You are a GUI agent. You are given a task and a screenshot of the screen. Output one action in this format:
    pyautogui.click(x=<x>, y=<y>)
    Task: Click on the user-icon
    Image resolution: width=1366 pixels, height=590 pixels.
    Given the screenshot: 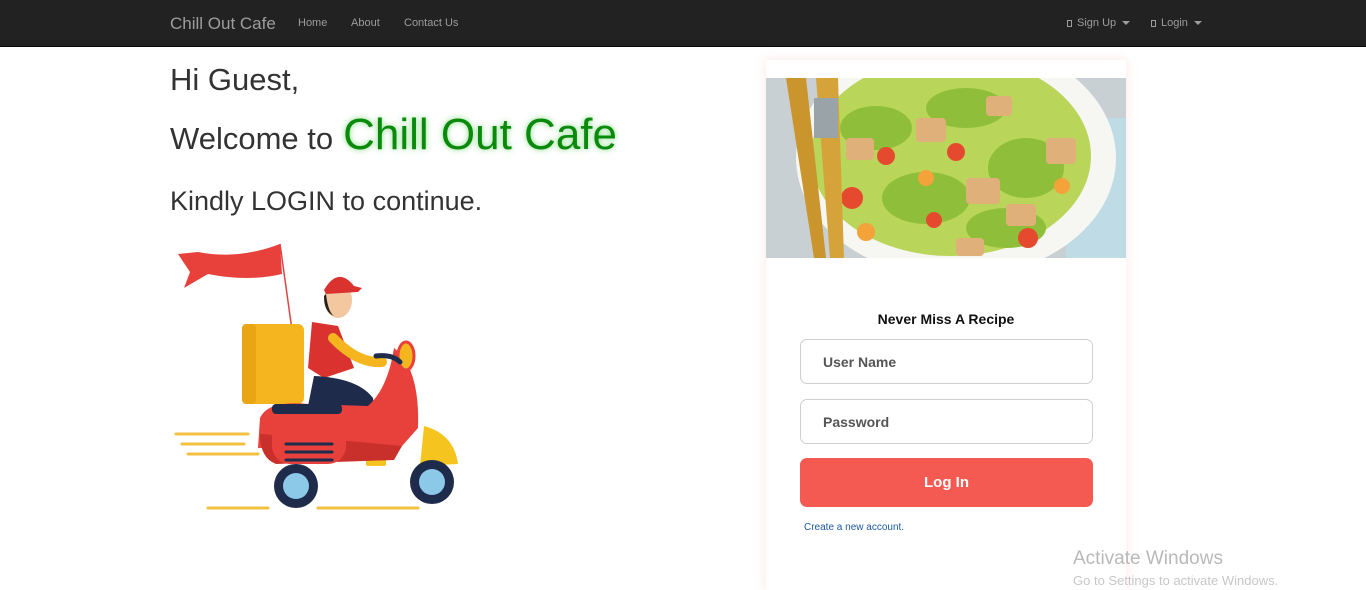 What is the action you would take?
    pyautogui.click(x=1069, y=23)
    